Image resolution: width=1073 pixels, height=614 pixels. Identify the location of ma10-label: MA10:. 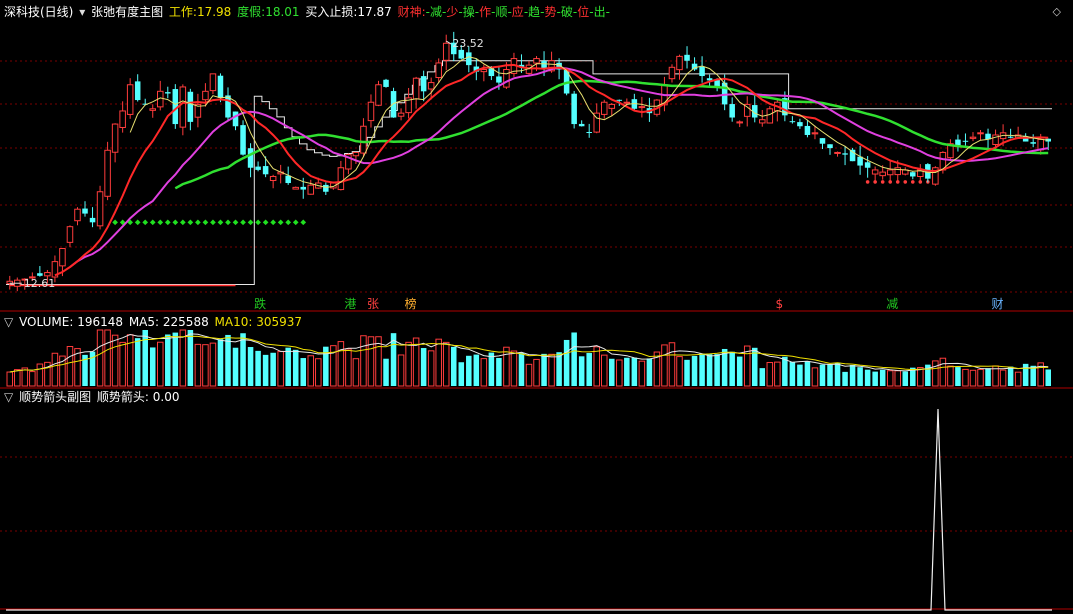
(233, 322).